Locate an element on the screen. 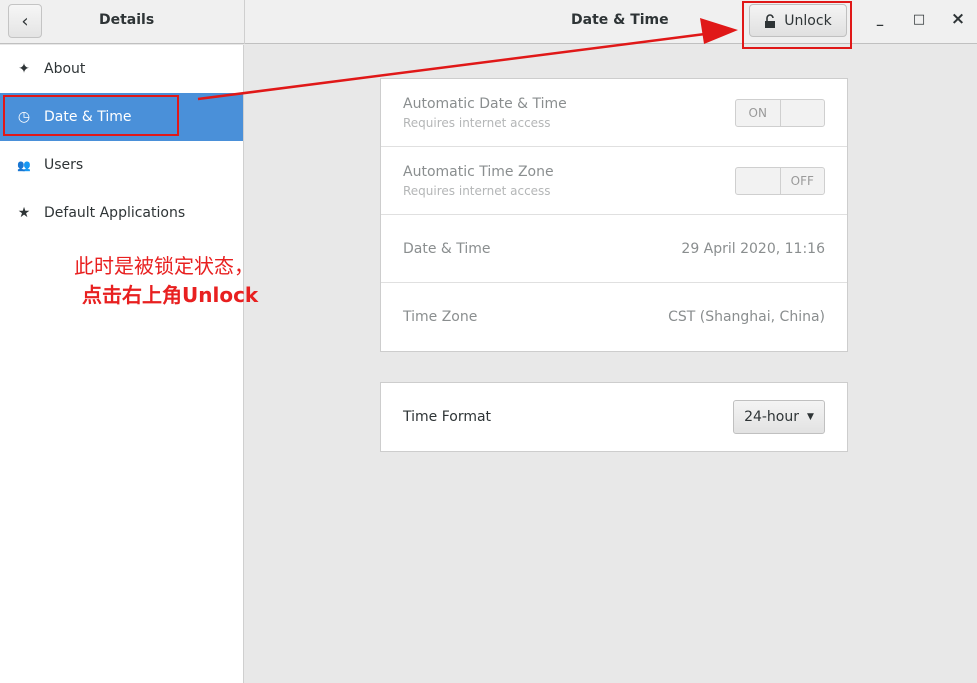  annotation-note: 此时是被锁定状态， 点击右上角Unlock is located at coordinates (166, 281).